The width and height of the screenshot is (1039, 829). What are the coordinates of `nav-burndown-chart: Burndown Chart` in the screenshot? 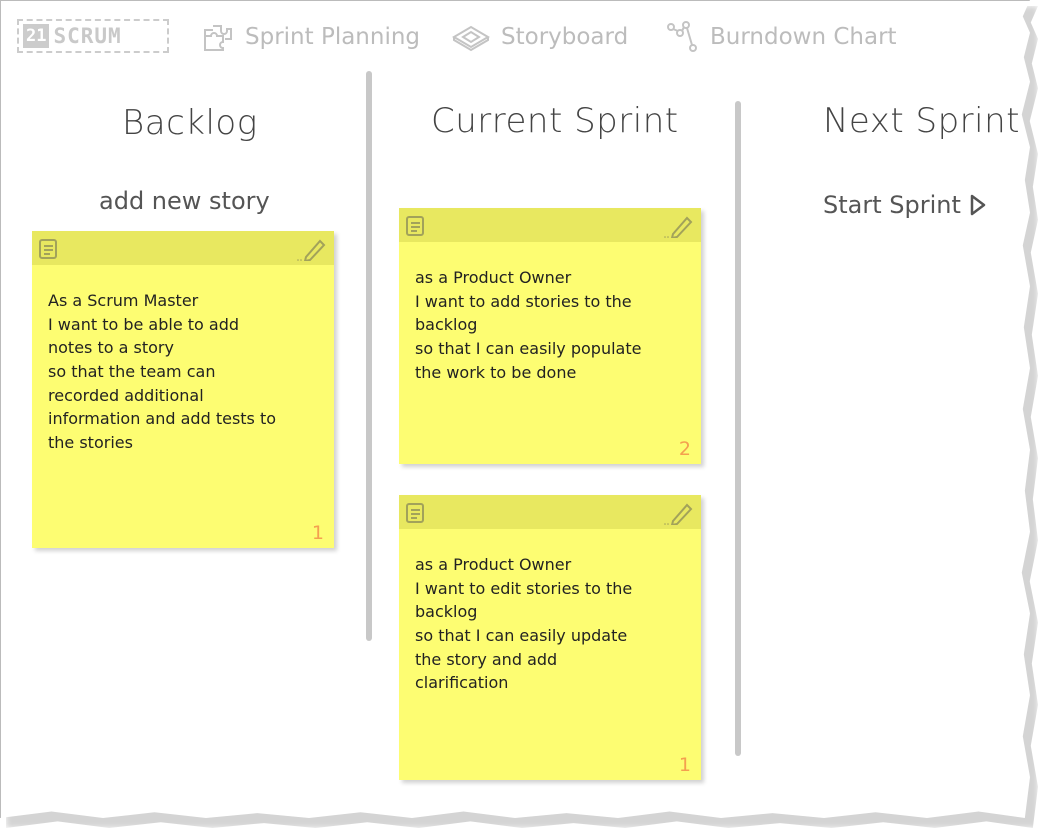 It's located at (781, 37).